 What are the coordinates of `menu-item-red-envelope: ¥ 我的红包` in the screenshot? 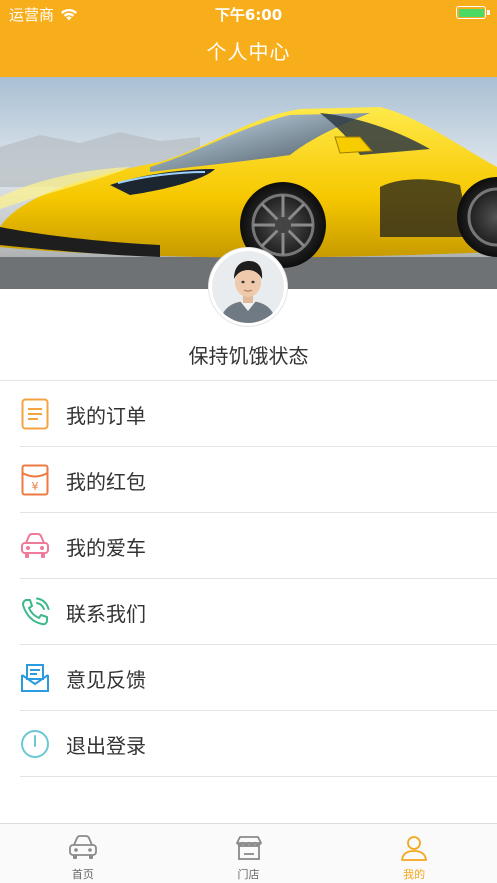 It's located at (248, 480).